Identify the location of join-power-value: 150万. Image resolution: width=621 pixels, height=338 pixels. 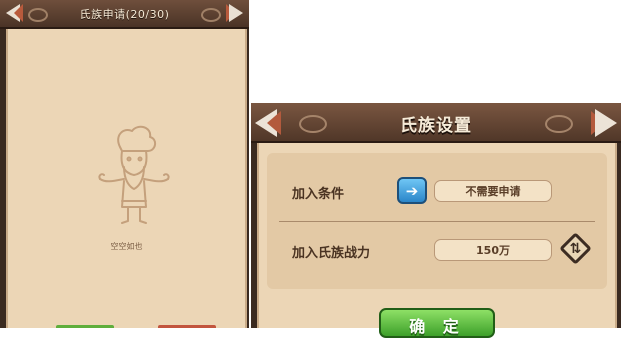
(493, 250).